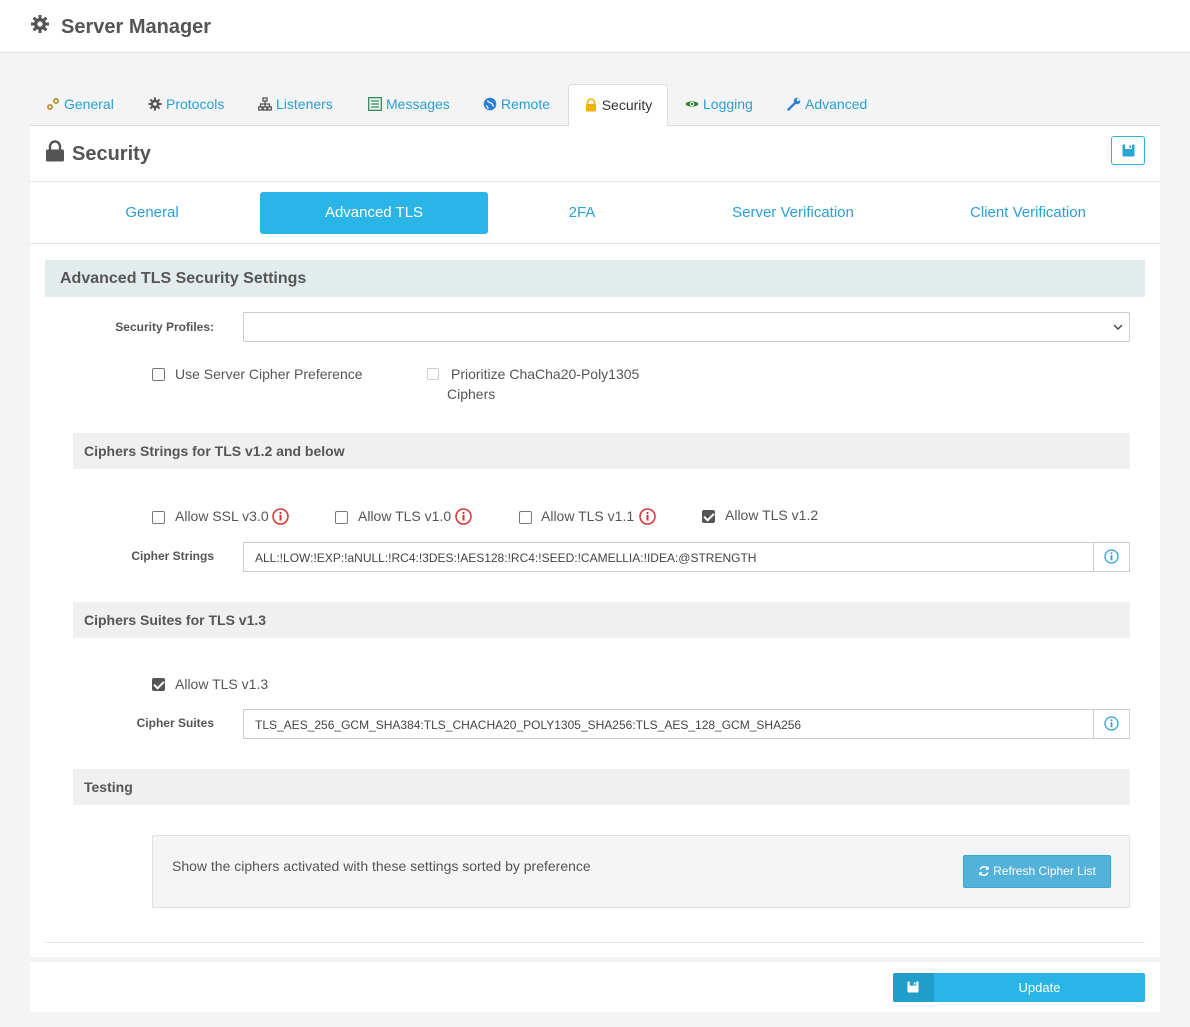 This screenshot has width=1190, height=1027. What do you see at coordinates (601, 787) in the screenshot?
I see `testing-section-header: Testing` at bounding box center [601, 787].